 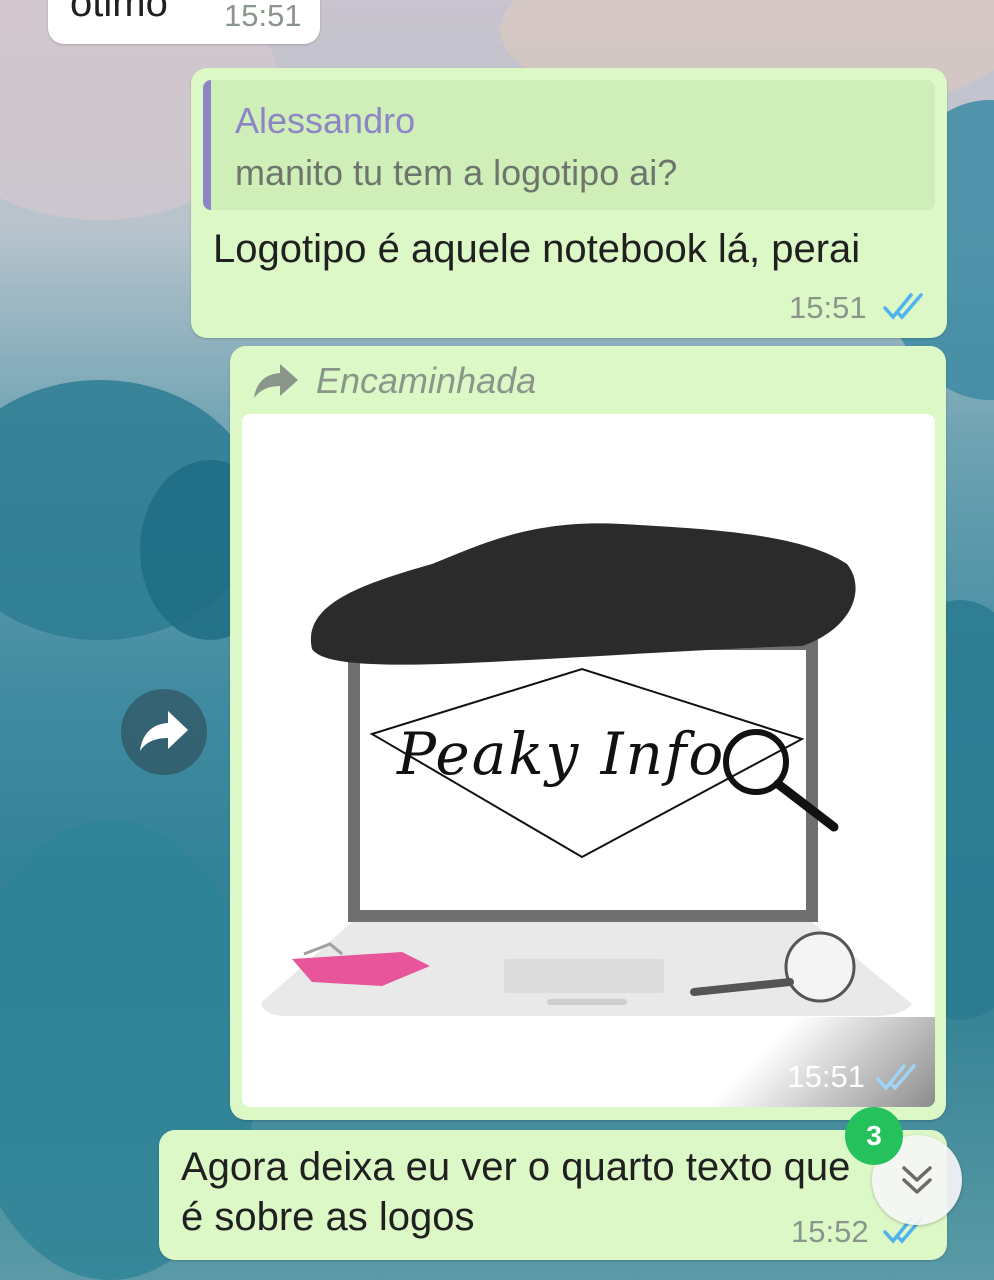 What do you see at coordinates (456, 172) in the screenshot?
I see `reply-text: manito tu tem a logotipo ai?` at bounding box center [456, 172].